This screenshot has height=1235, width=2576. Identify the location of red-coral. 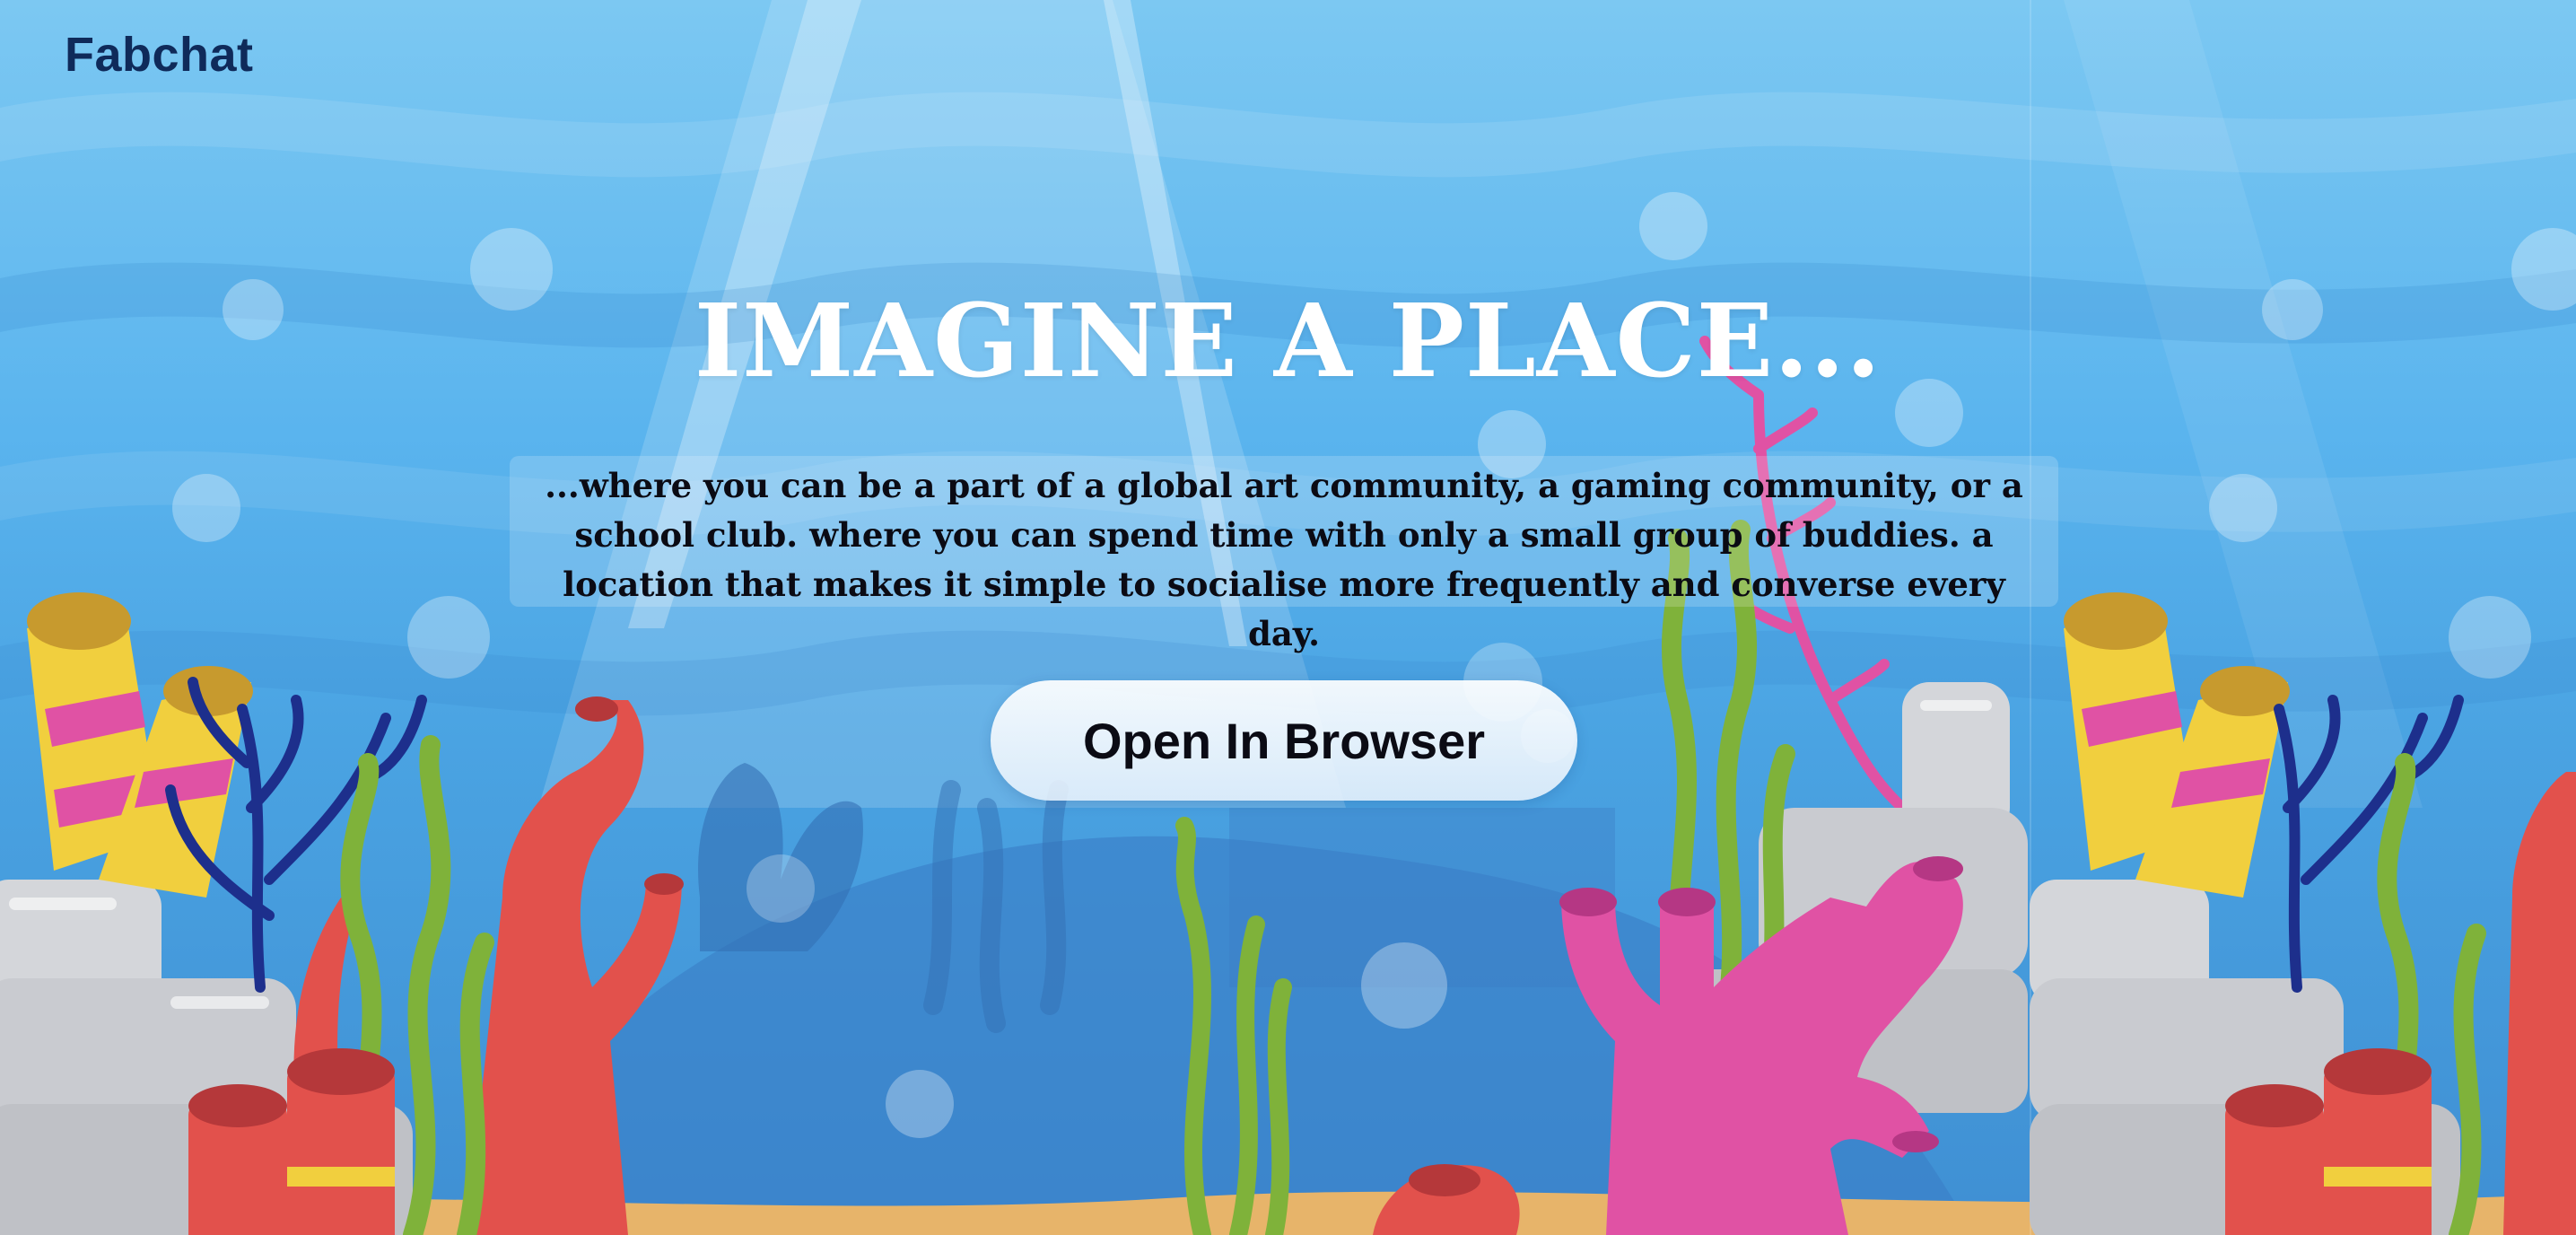
(2539, 1003).